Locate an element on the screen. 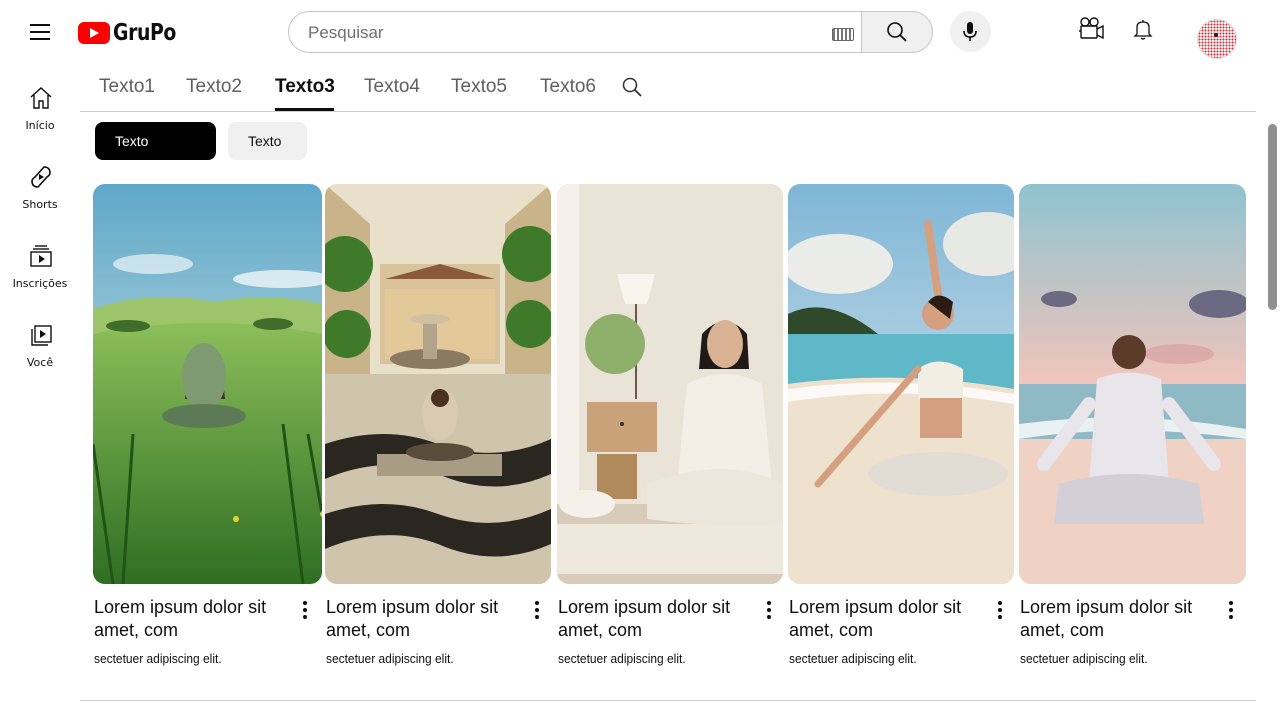  tab-texto2: Texto2 is located at coordinates (214, 87).